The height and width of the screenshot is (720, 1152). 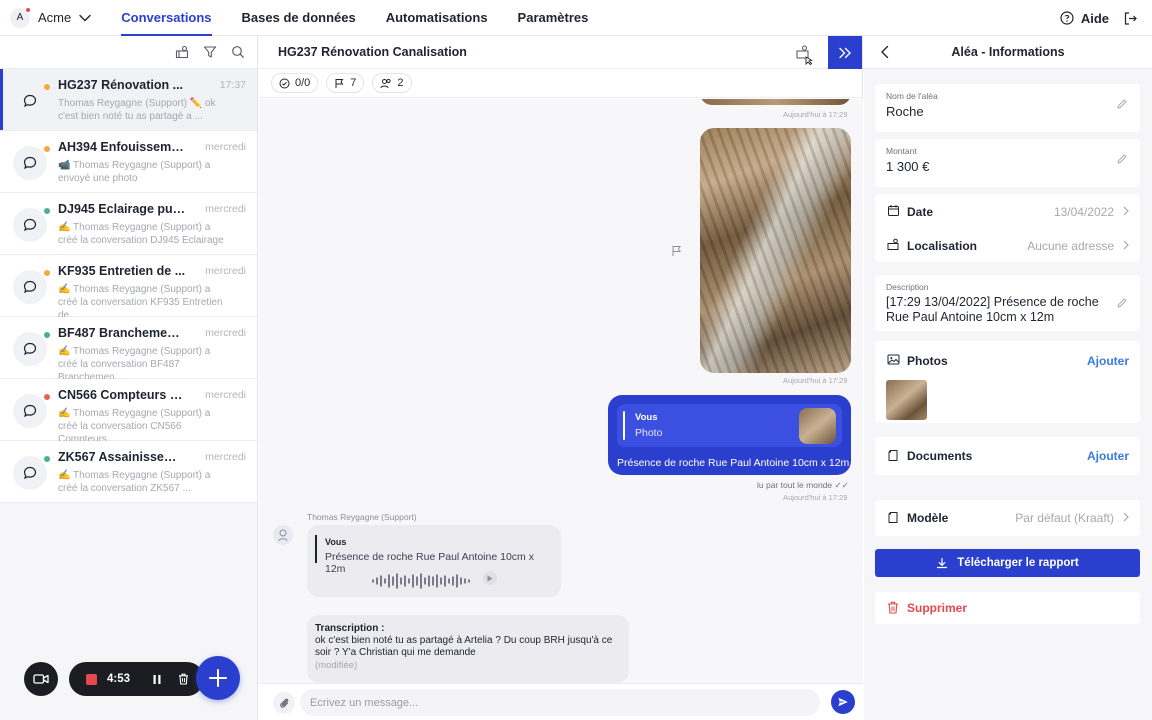 What do you see at coordinates (1130, 18) in the screenshot?
I see `logout-icon` at bounding box center [1130, 18].